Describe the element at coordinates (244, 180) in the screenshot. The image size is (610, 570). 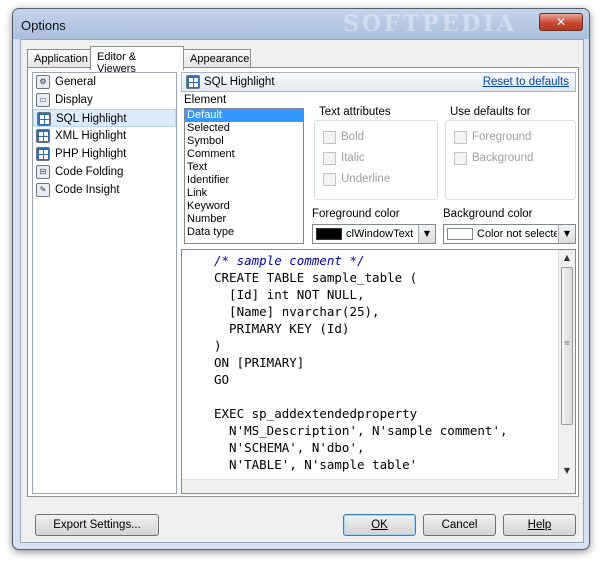
I see `list-item: Identifier` at that location.